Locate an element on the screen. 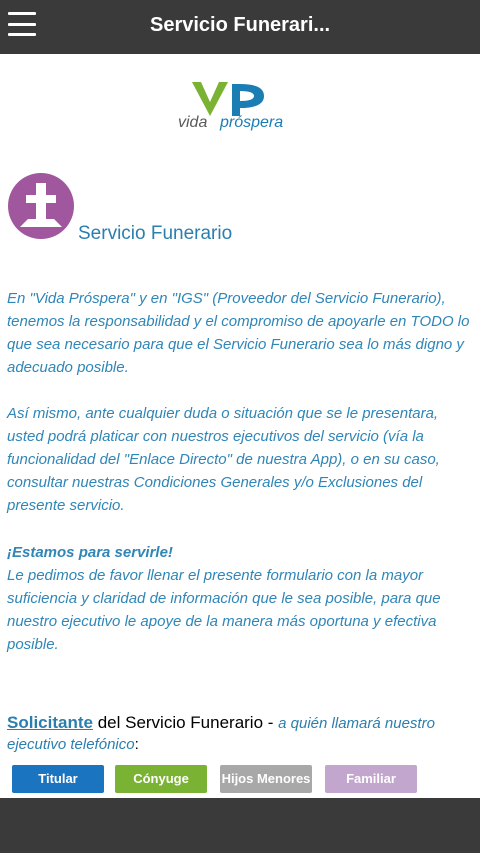 The image size is (480, 853). hamburger-menu-icon is located at coordinates (22, 24).